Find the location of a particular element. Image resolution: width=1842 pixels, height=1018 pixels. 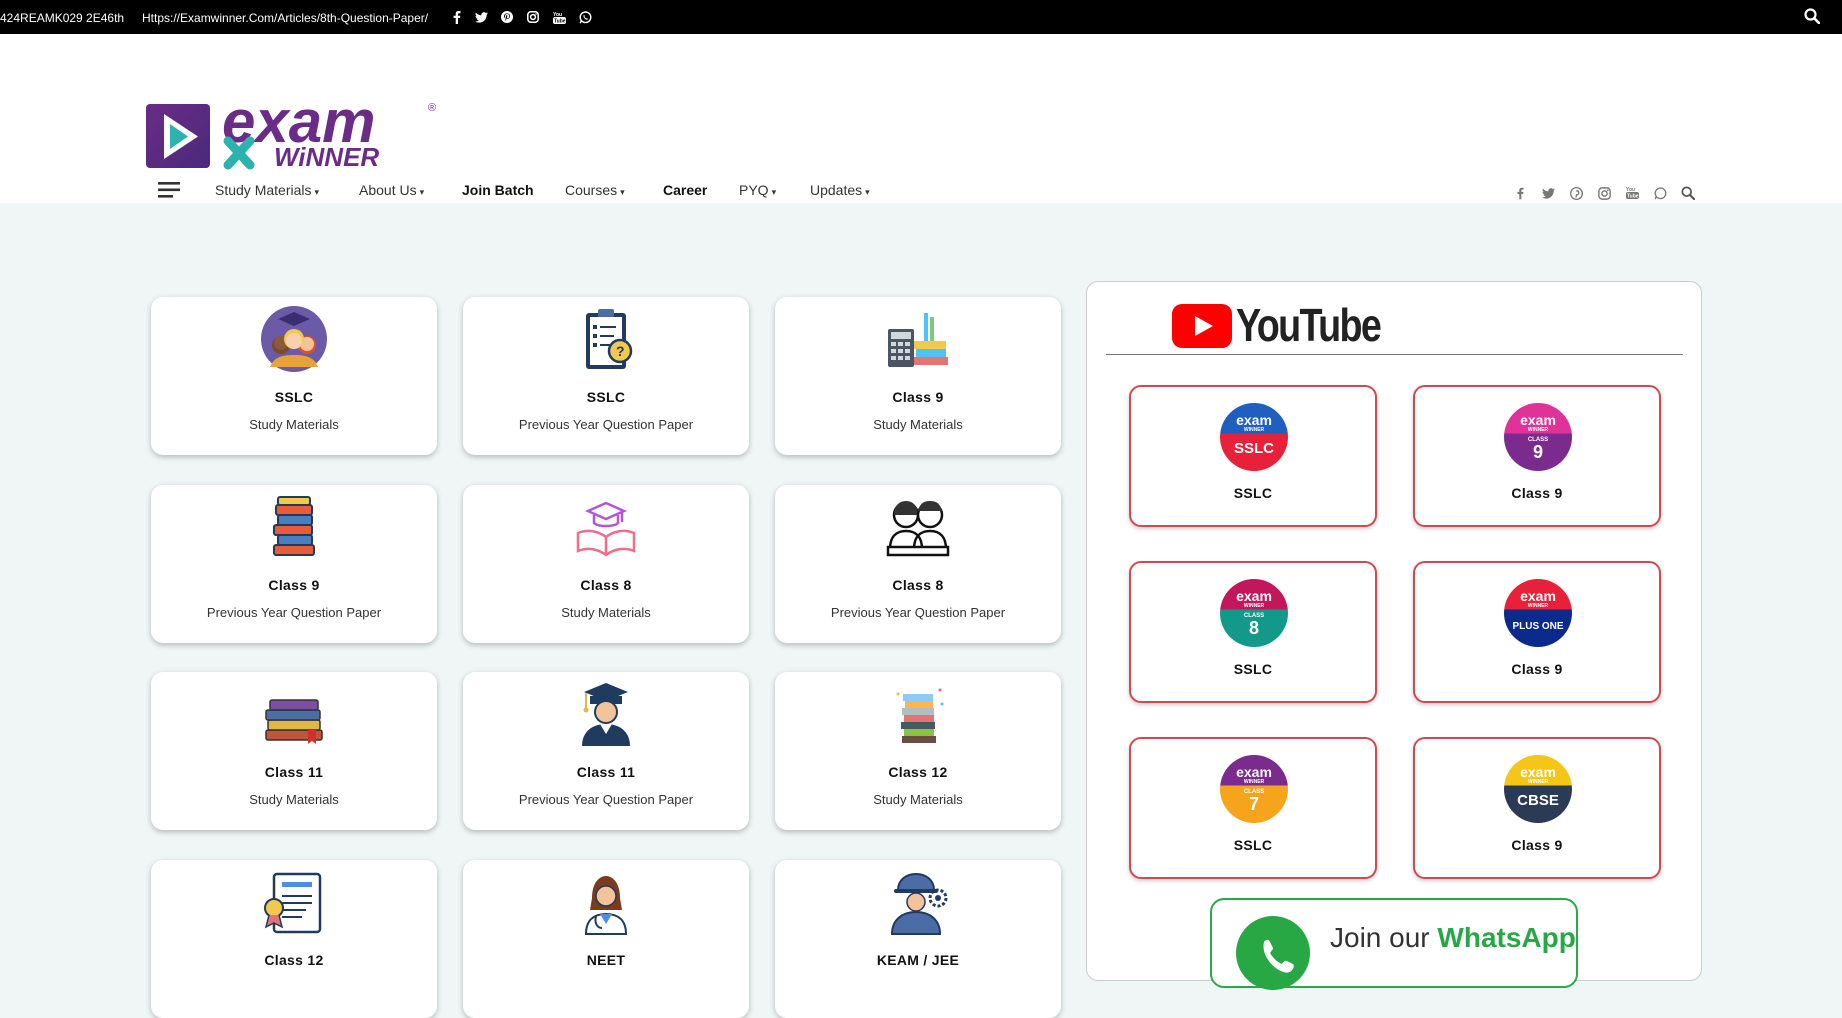

youtube-channel-card: exam WINNER PLUS ONE Class 9 is located at coordinates (1537, 632).